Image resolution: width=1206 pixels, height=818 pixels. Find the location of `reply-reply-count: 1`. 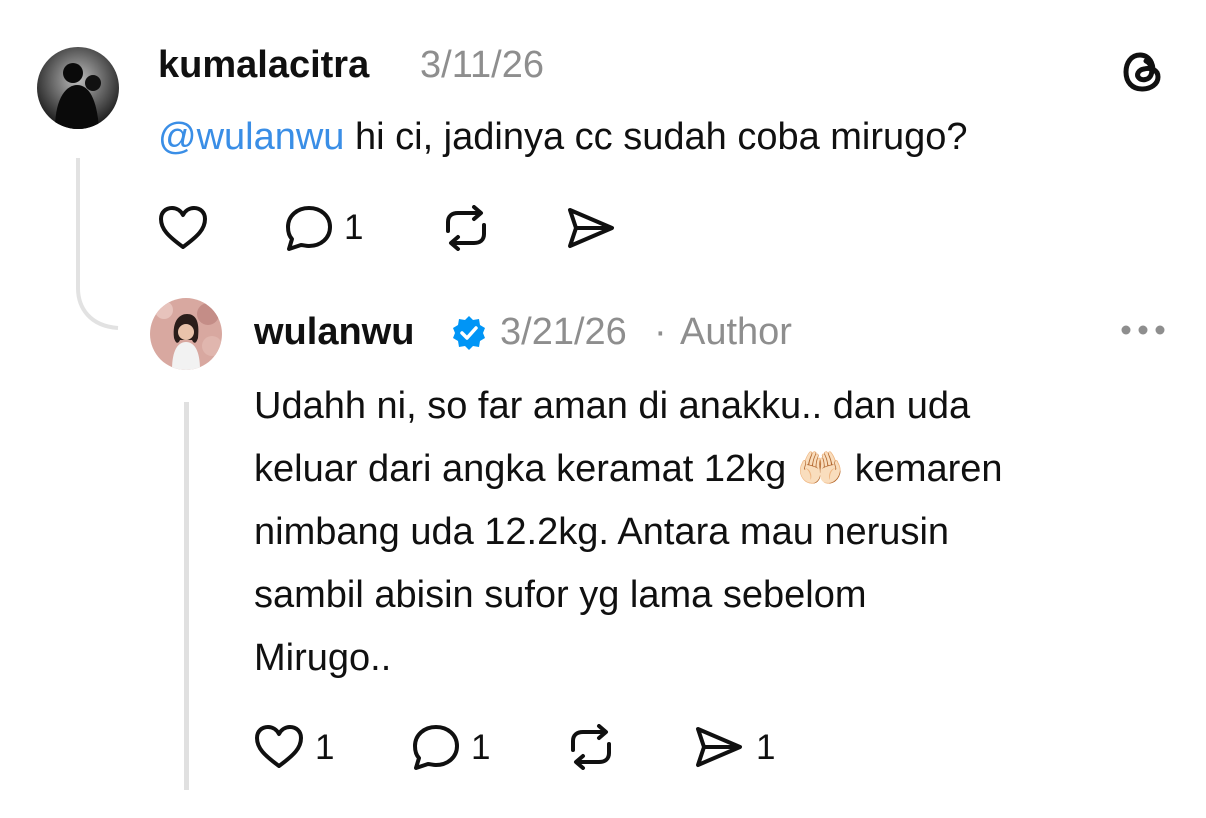

reply-reply-count: 1 is located at coordinates (481, 747).